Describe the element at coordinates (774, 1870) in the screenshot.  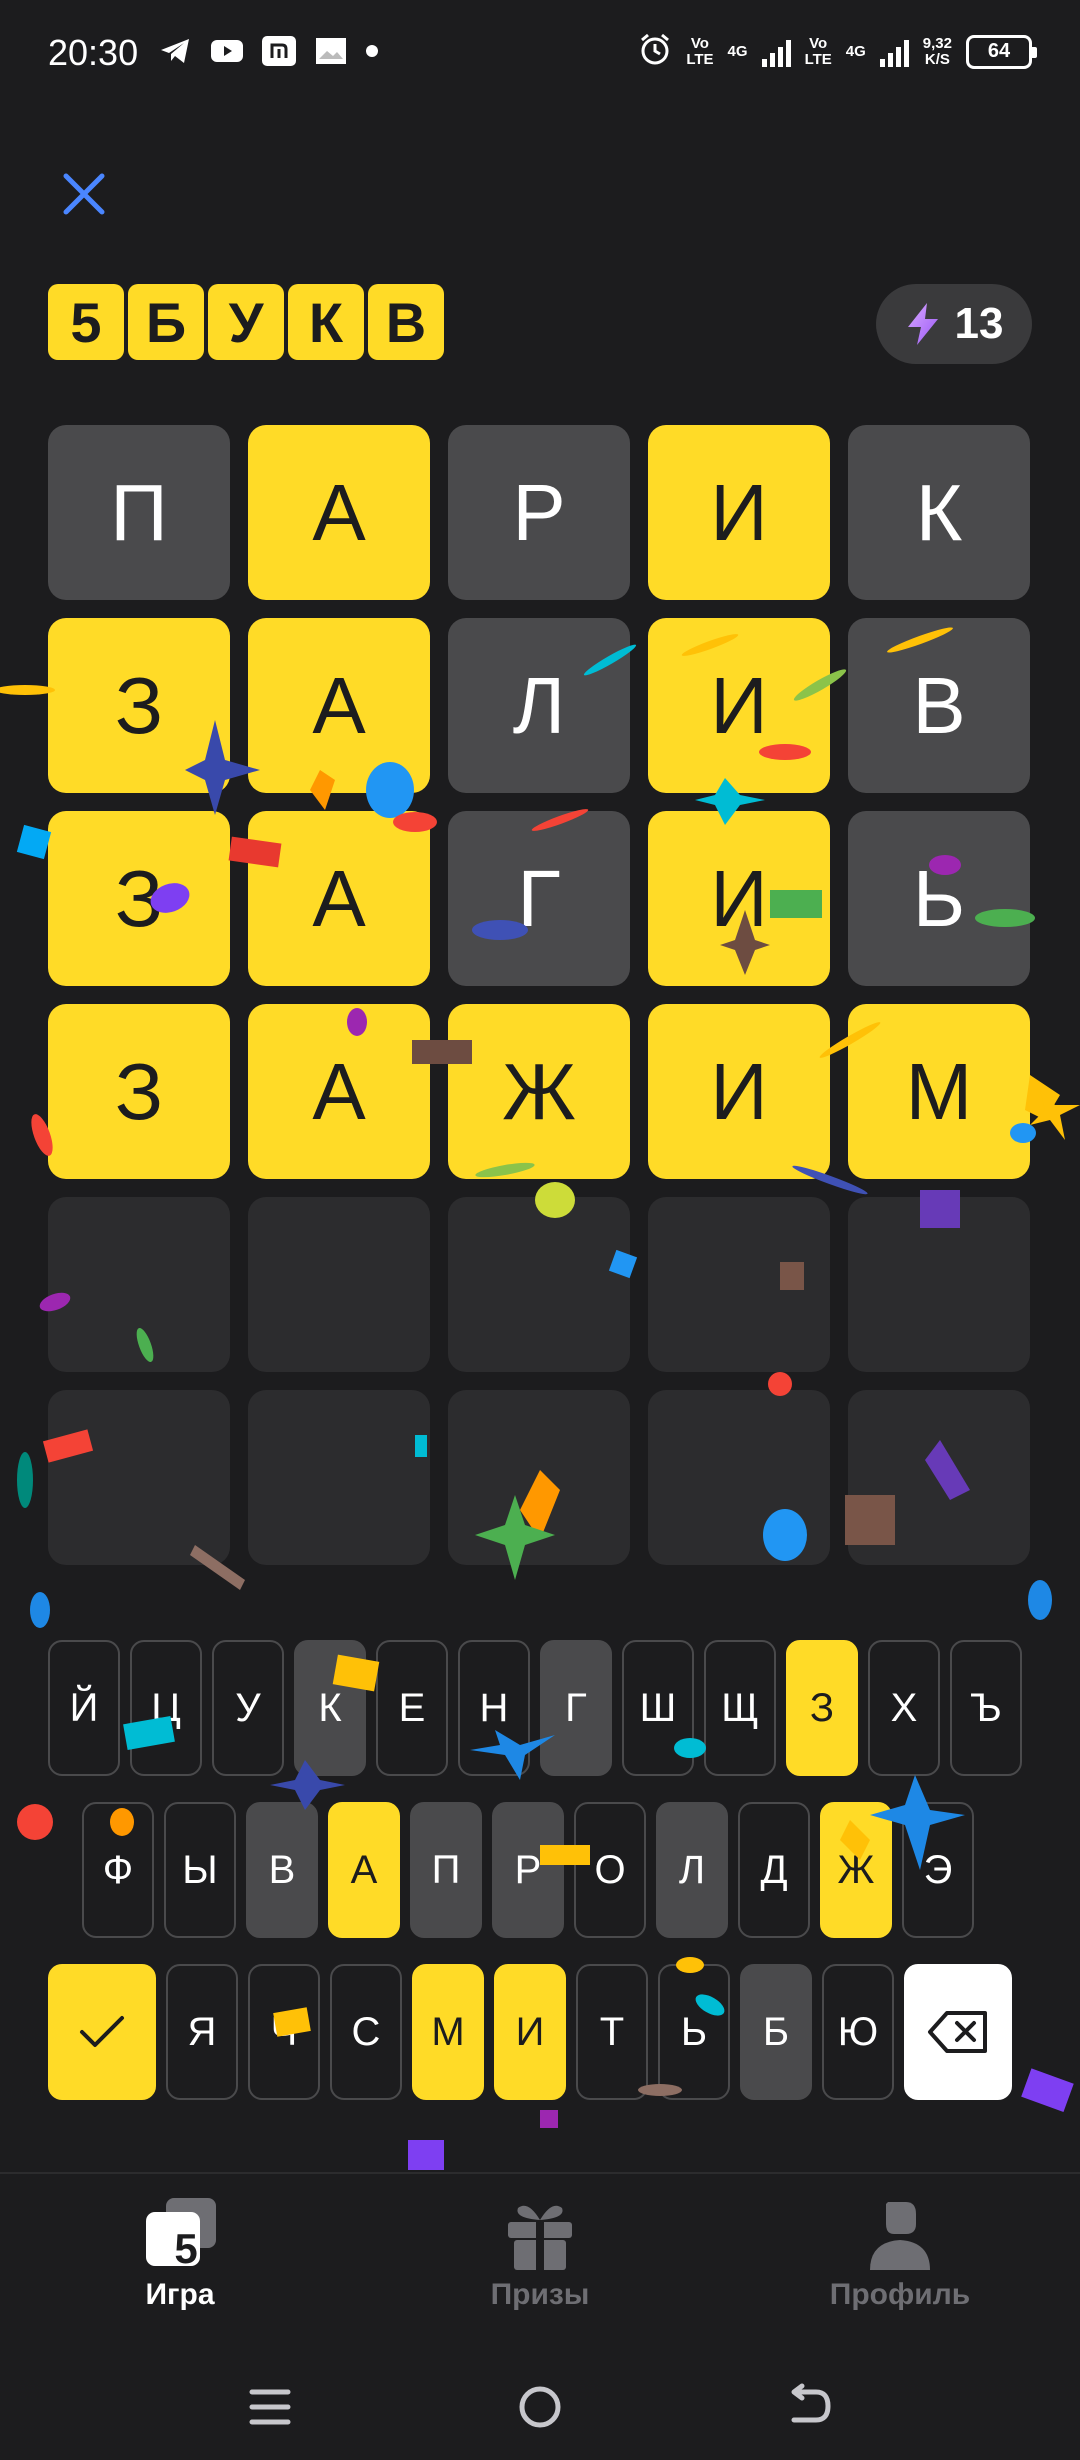
I see `key: Д` at that location.